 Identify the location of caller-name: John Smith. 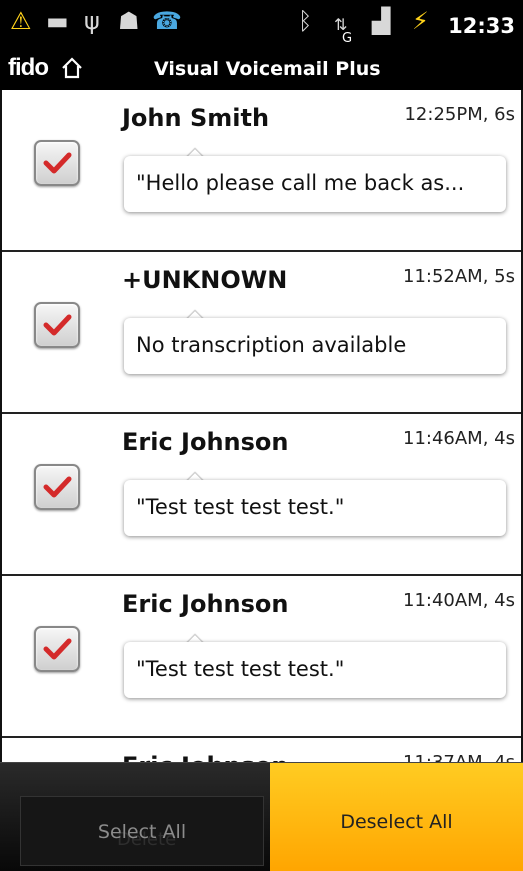
(196, 118).